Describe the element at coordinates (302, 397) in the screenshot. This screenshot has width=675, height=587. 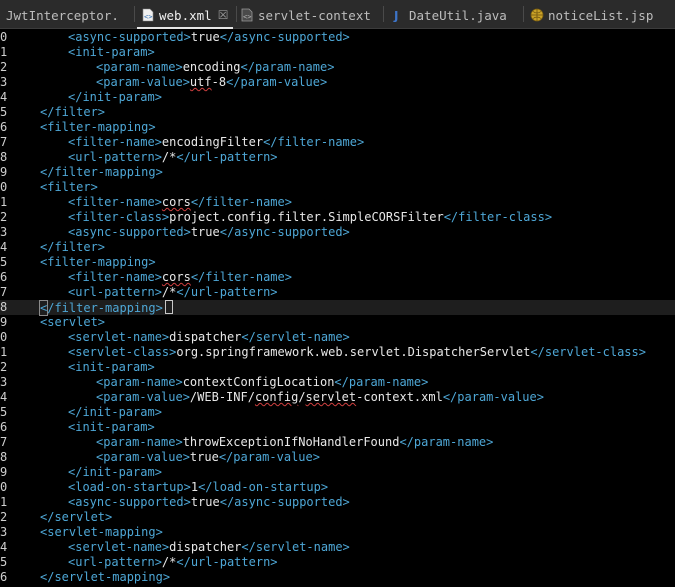
I see `text-value: /` at that location.